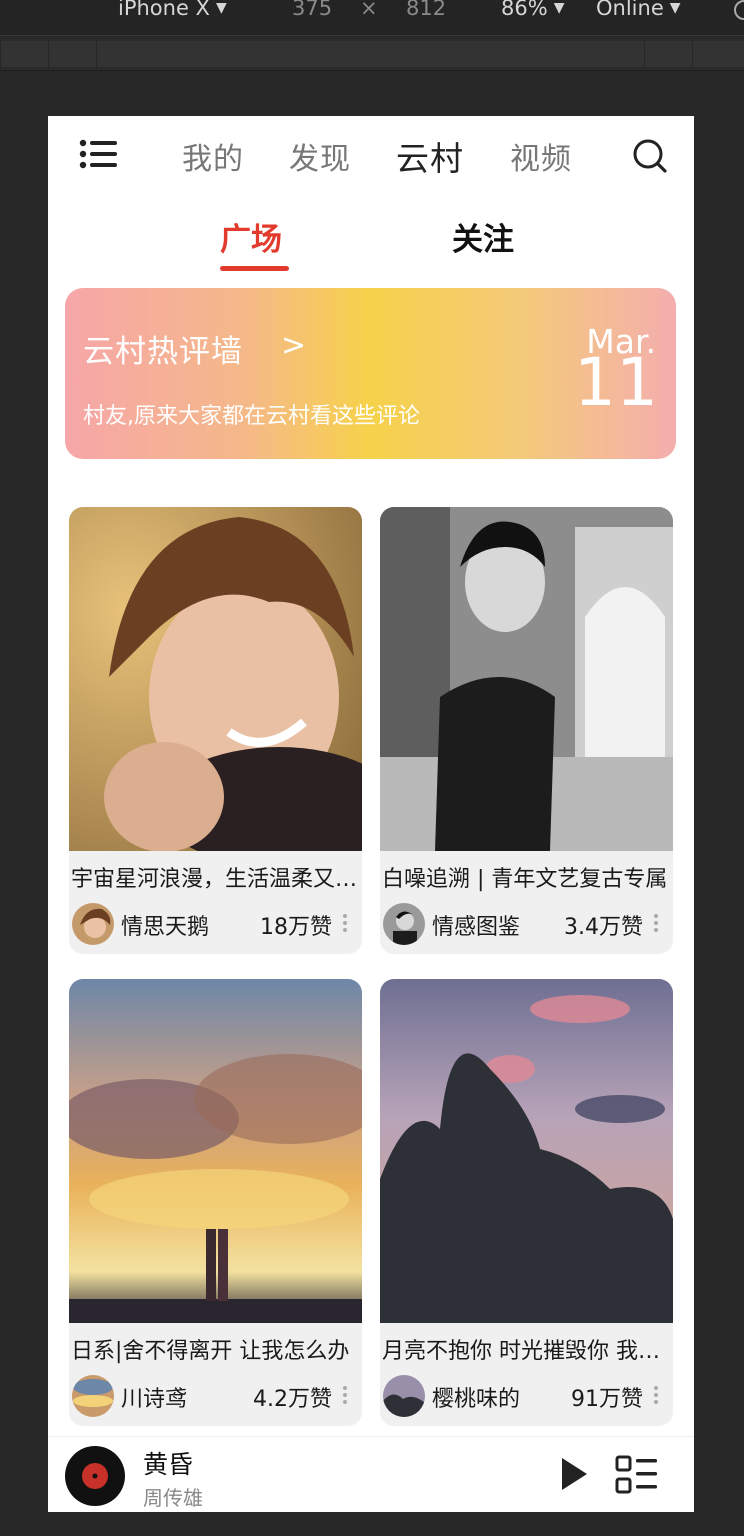 Image resolution: width=744 pixels, height=1536 pixels. What do you see at coordinates (675, 8) in the screenshot?
I see `network-caret-icon: ▼` at bounding box center [675, 8].